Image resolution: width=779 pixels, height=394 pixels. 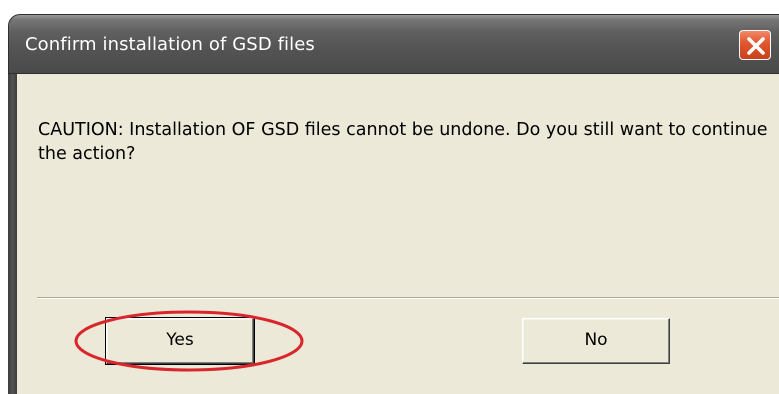 I want to click on close-icon, so click(x=756, y=46).